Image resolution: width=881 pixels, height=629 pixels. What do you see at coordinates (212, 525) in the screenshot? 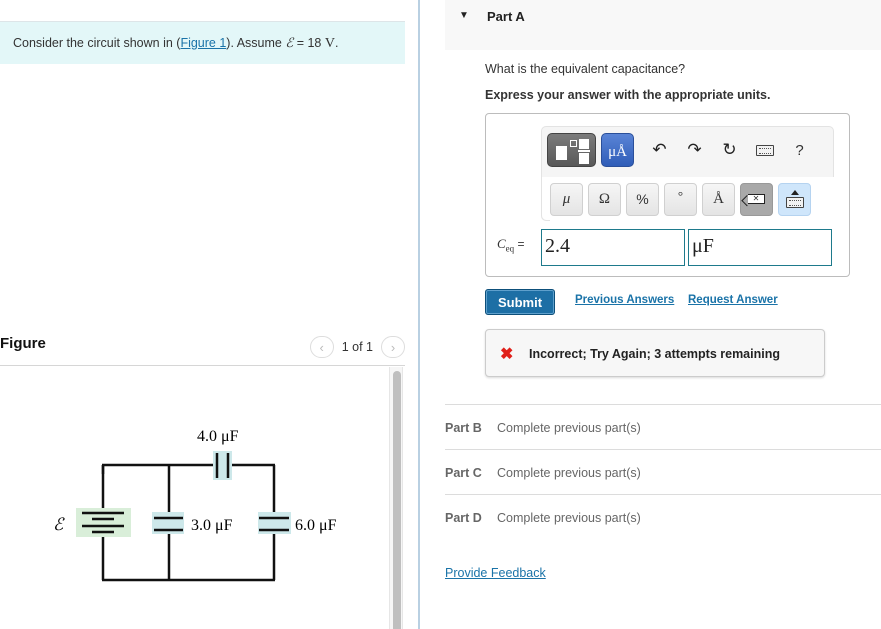
I see `capacitor-3uF-label: 3.0 μF` at bounding box center [212, 525].